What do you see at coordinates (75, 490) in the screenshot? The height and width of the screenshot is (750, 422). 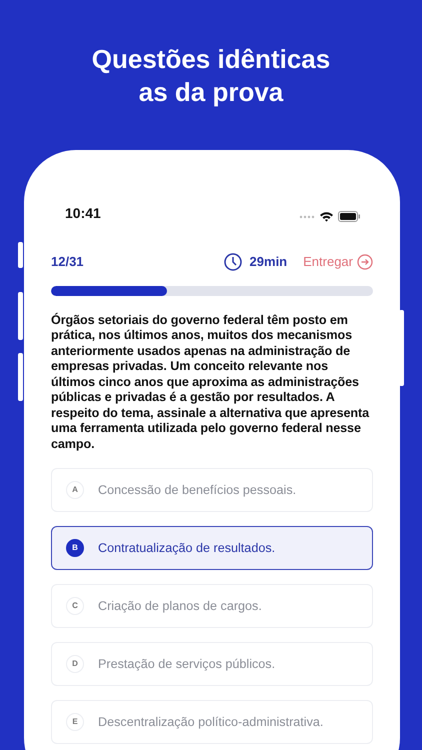 I see `option-letter: A` at bounding box center [75, 490].